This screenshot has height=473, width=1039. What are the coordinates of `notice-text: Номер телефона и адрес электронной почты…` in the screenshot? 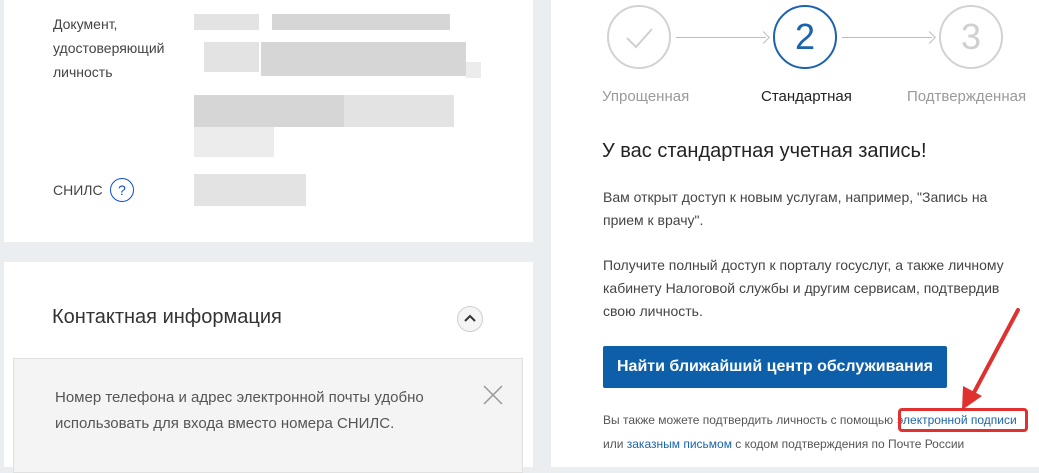 It's located at (239, 410).